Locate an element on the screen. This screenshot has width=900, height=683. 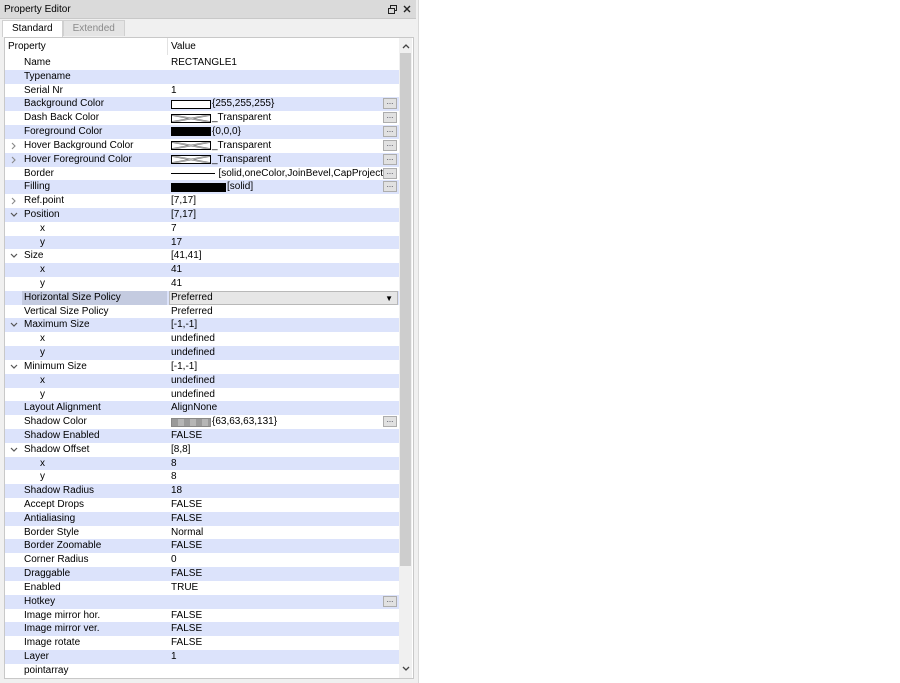
property-value: Normal is located at coordinates (187, 532).